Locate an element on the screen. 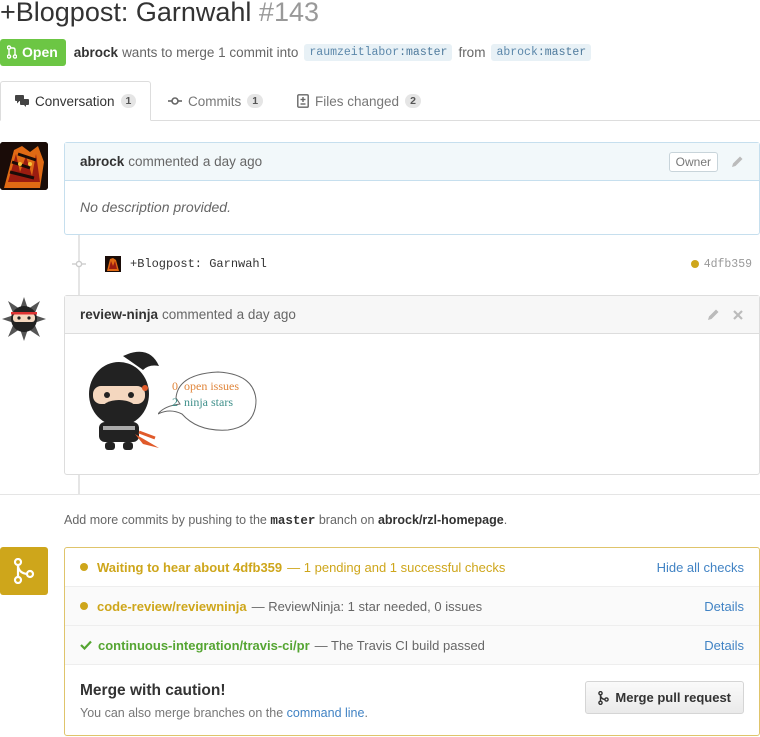 This screenshot has width=760, height=737. tab-label: Files changed is located at coordinates (357, 101).